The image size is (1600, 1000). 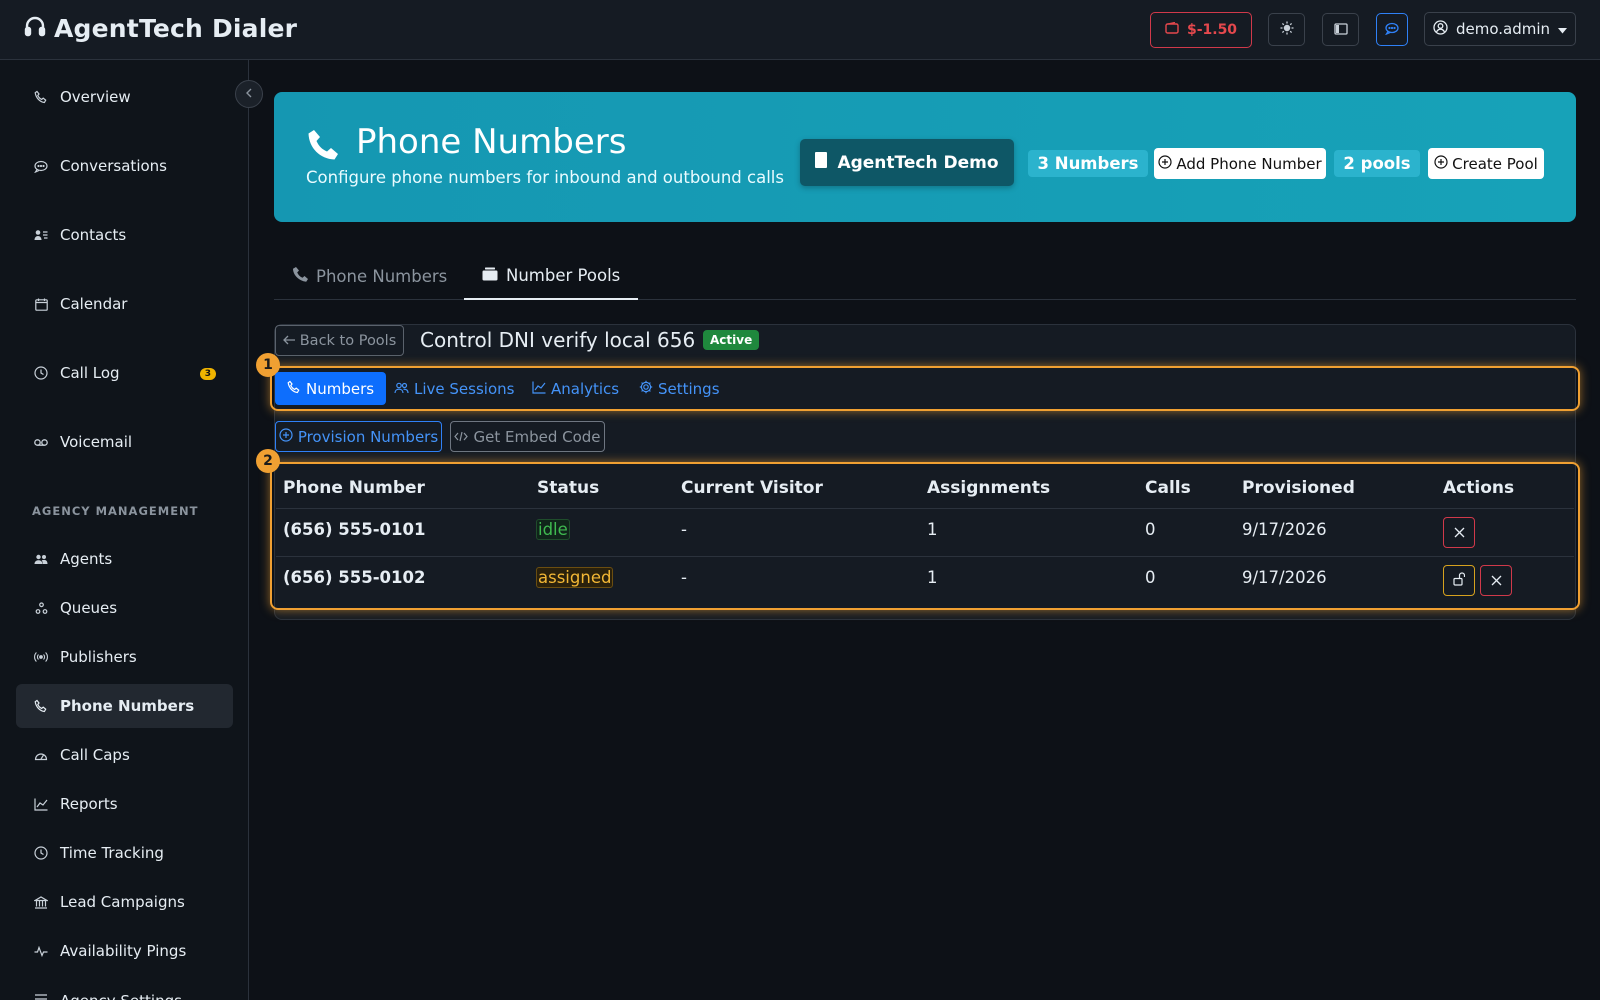 I want to click on numbers-count-badge: 3 Numbers, so click(x=1088, y=163).